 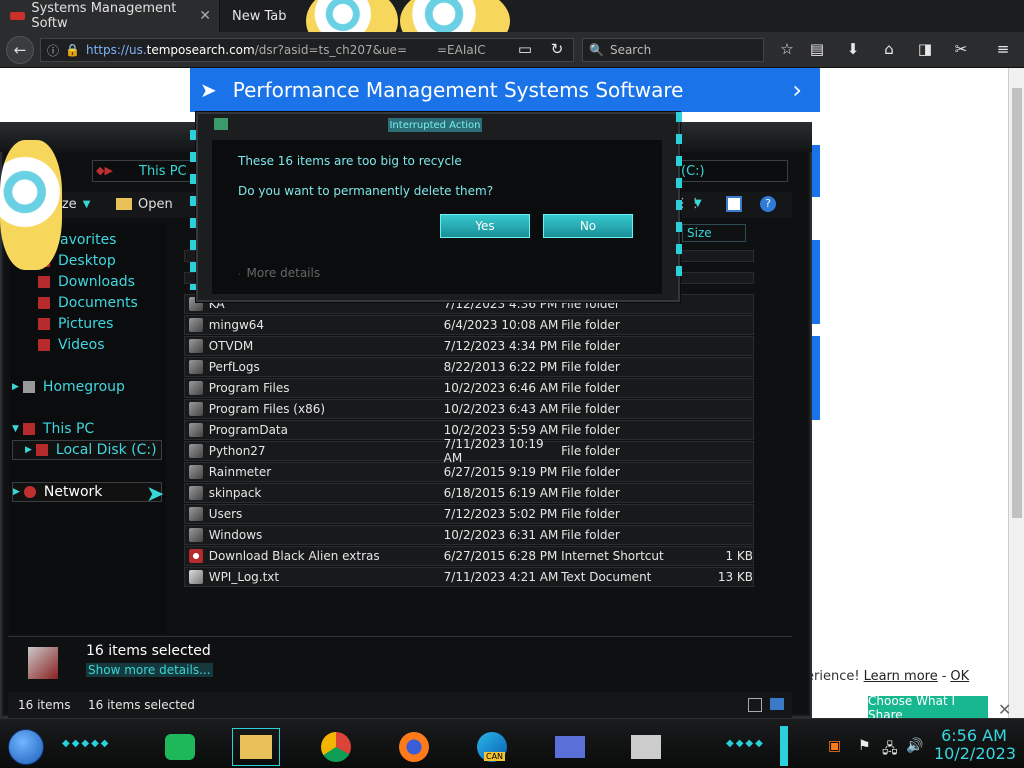 I want to click on window-app-icon, so click(x=570, y=747).